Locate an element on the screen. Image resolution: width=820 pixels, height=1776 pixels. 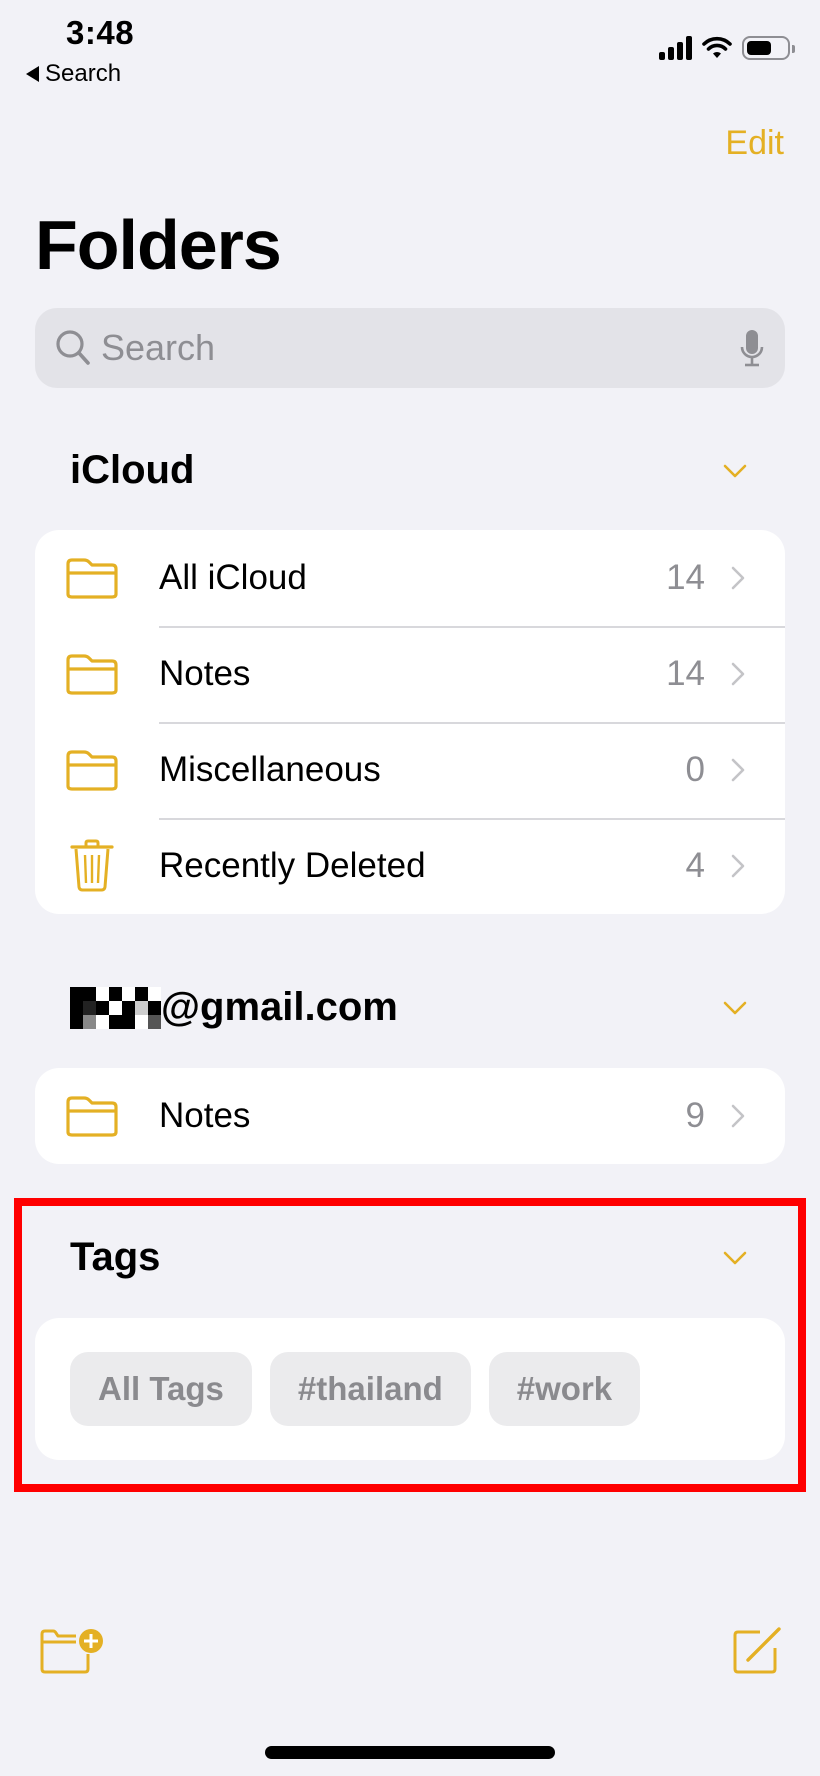
edit-button: Edit is located at coordinates (754, 143).